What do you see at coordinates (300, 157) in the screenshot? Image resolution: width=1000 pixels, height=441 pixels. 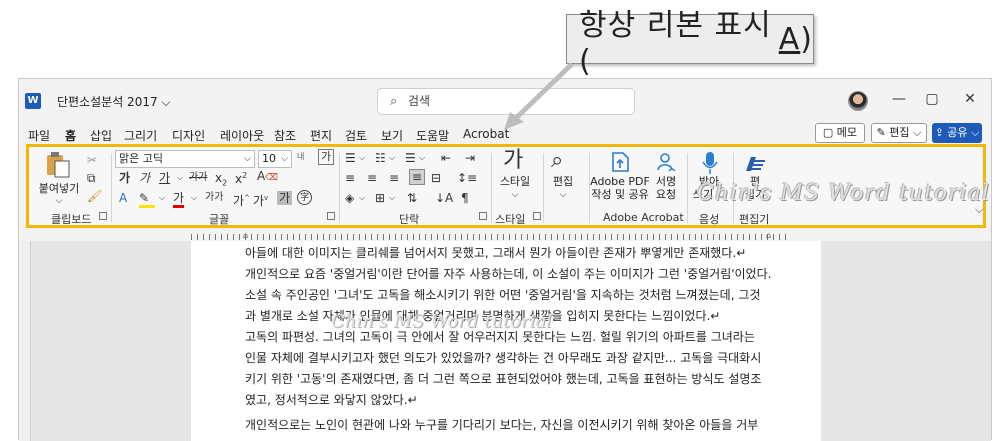 I see `grow-font-icon: 내` at bounding box center [300, 157].